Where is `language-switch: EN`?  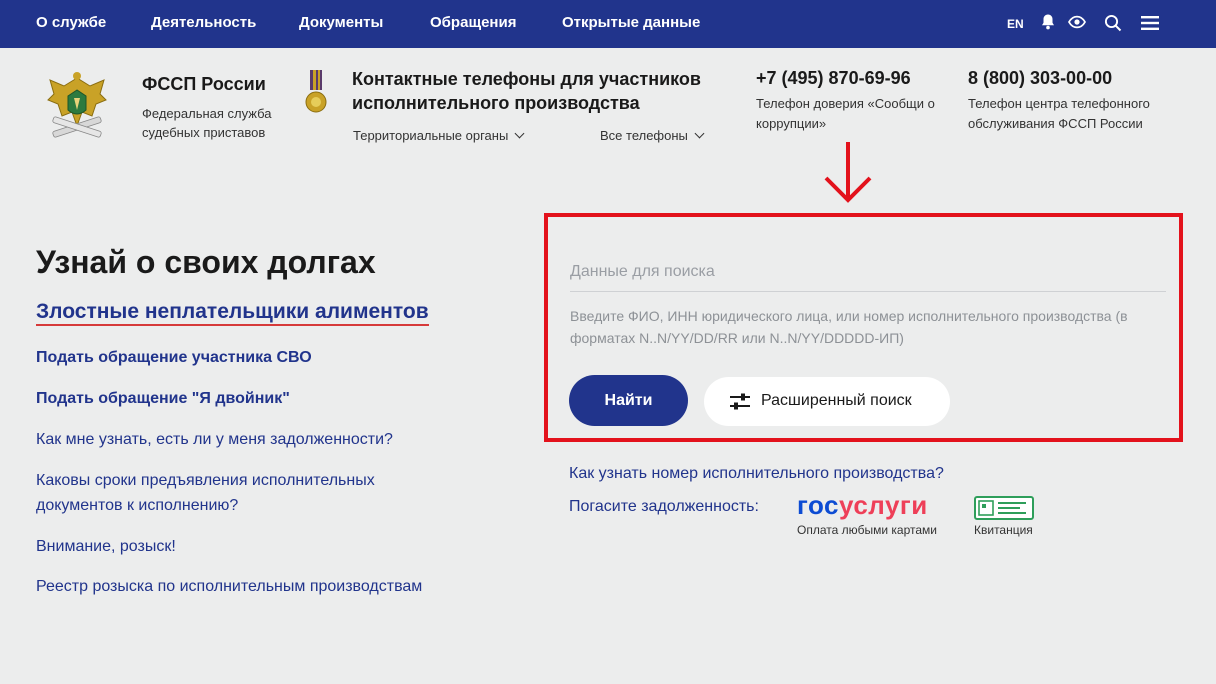
language-switch: EN is located at coordinates (1015, 24).